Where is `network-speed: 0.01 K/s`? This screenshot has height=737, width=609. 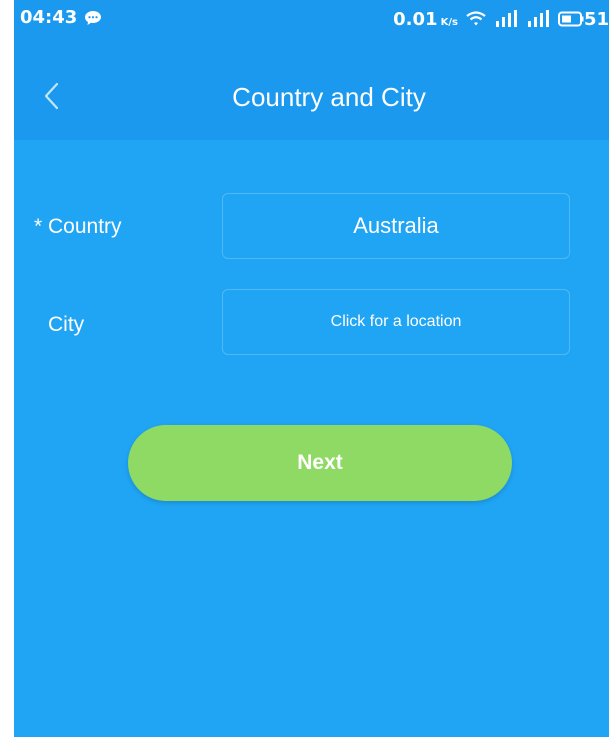
network-speed: 0.01 K/s is located at coordinates (425, 19).